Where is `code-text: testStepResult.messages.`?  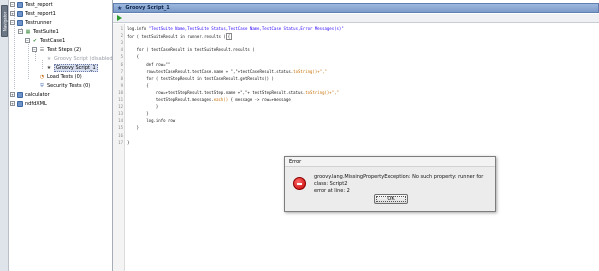 code-text: testStepResult.messages. is located at coordinates (170, 99).